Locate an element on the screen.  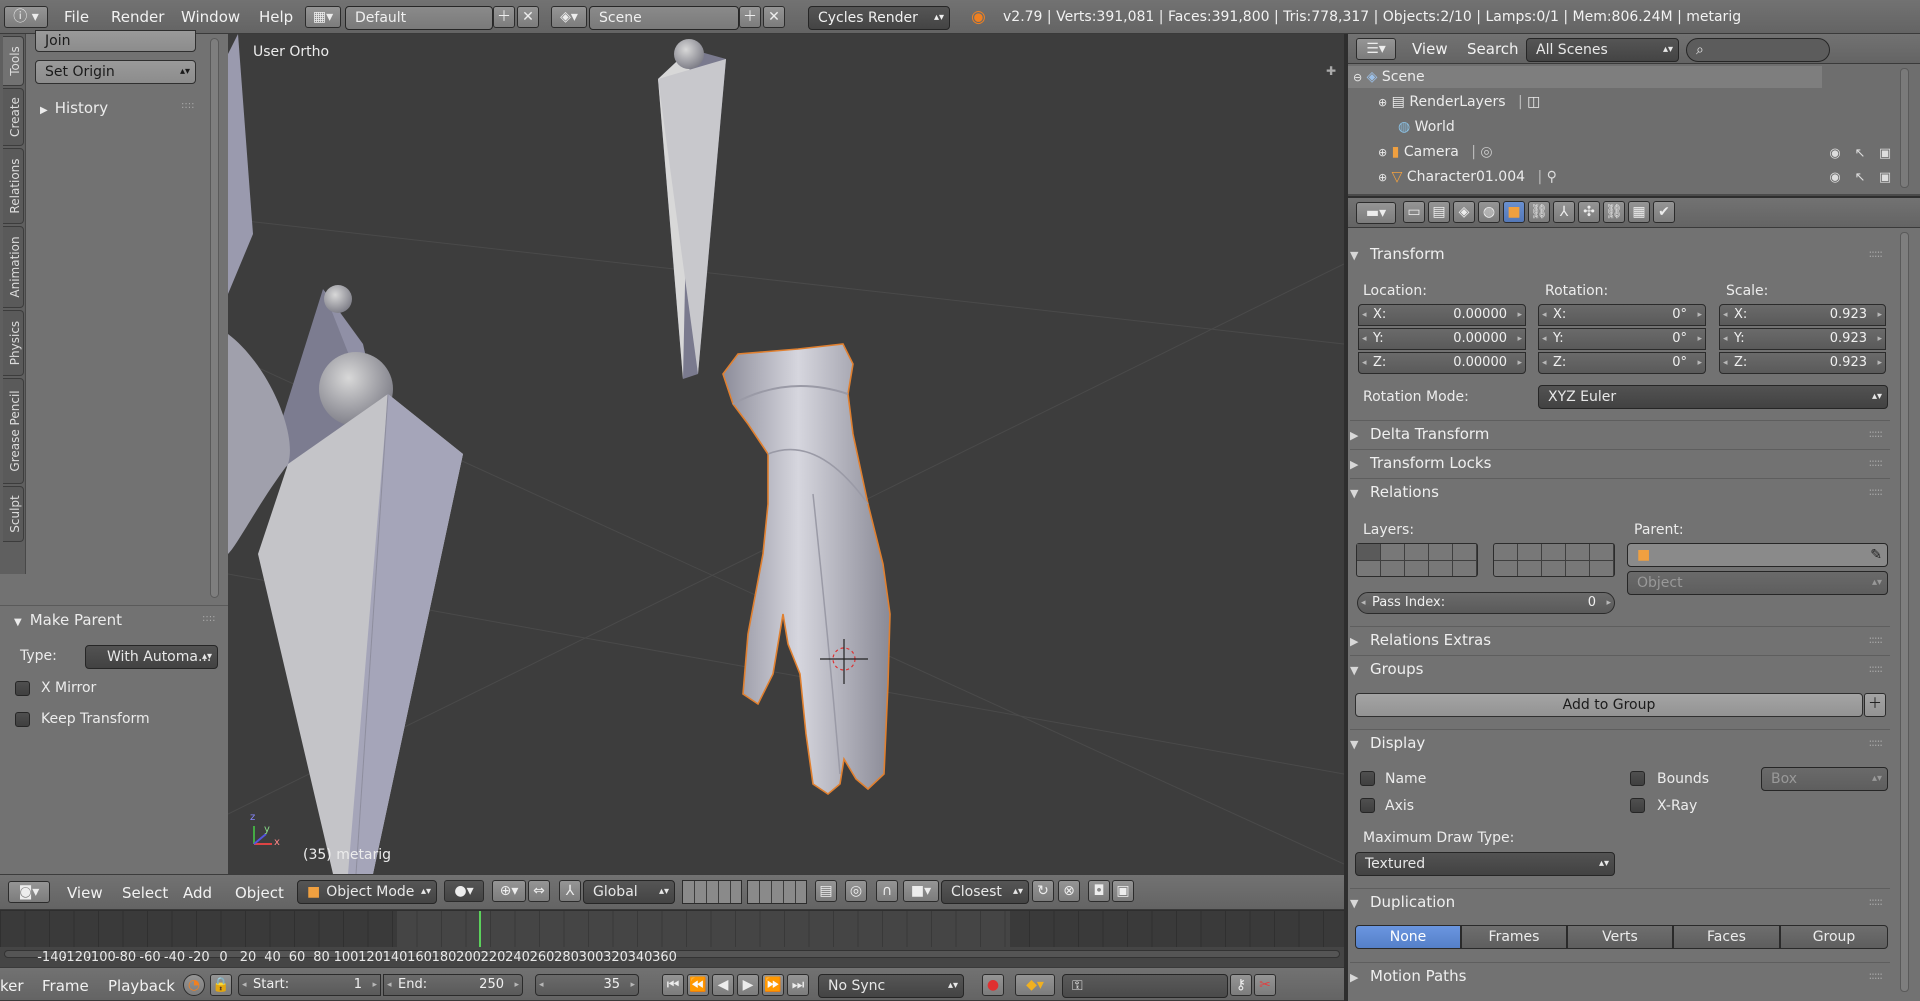
viewport-menu-select: Select is located at coordinates (145, 893).